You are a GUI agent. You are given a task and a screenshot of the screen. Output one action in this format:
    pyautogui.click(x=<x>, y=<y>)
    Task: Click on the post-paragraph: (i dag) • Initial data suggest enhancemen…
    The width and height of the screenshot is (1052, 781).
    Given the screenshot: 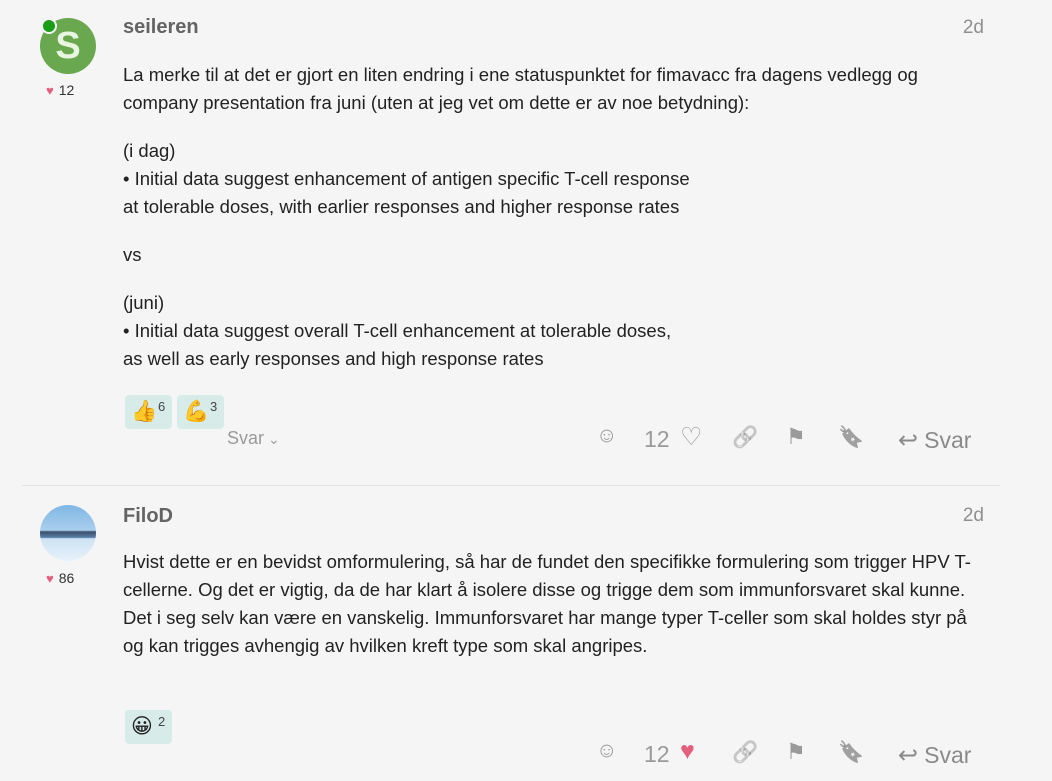 What is the action you would take?
    pyautogui.click(x=553, y=179)
    